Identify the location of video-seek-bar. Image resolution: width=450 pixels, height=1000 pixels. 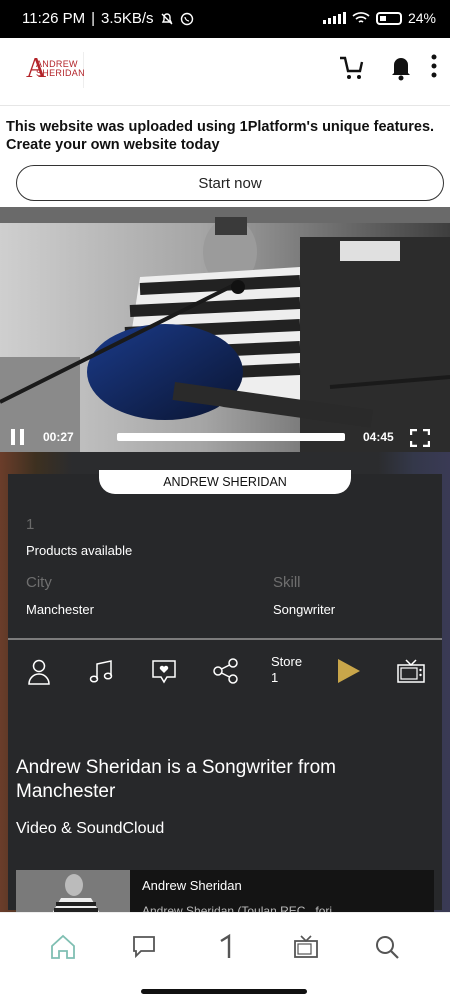
(231, 437).